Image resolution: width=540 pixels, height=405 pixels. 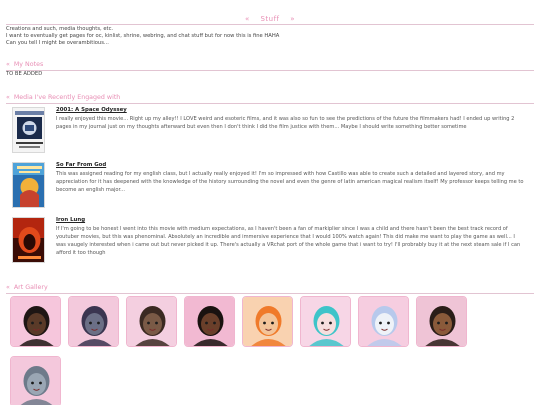 I want to click on title-deco-right: », so click(x=293, y=19).